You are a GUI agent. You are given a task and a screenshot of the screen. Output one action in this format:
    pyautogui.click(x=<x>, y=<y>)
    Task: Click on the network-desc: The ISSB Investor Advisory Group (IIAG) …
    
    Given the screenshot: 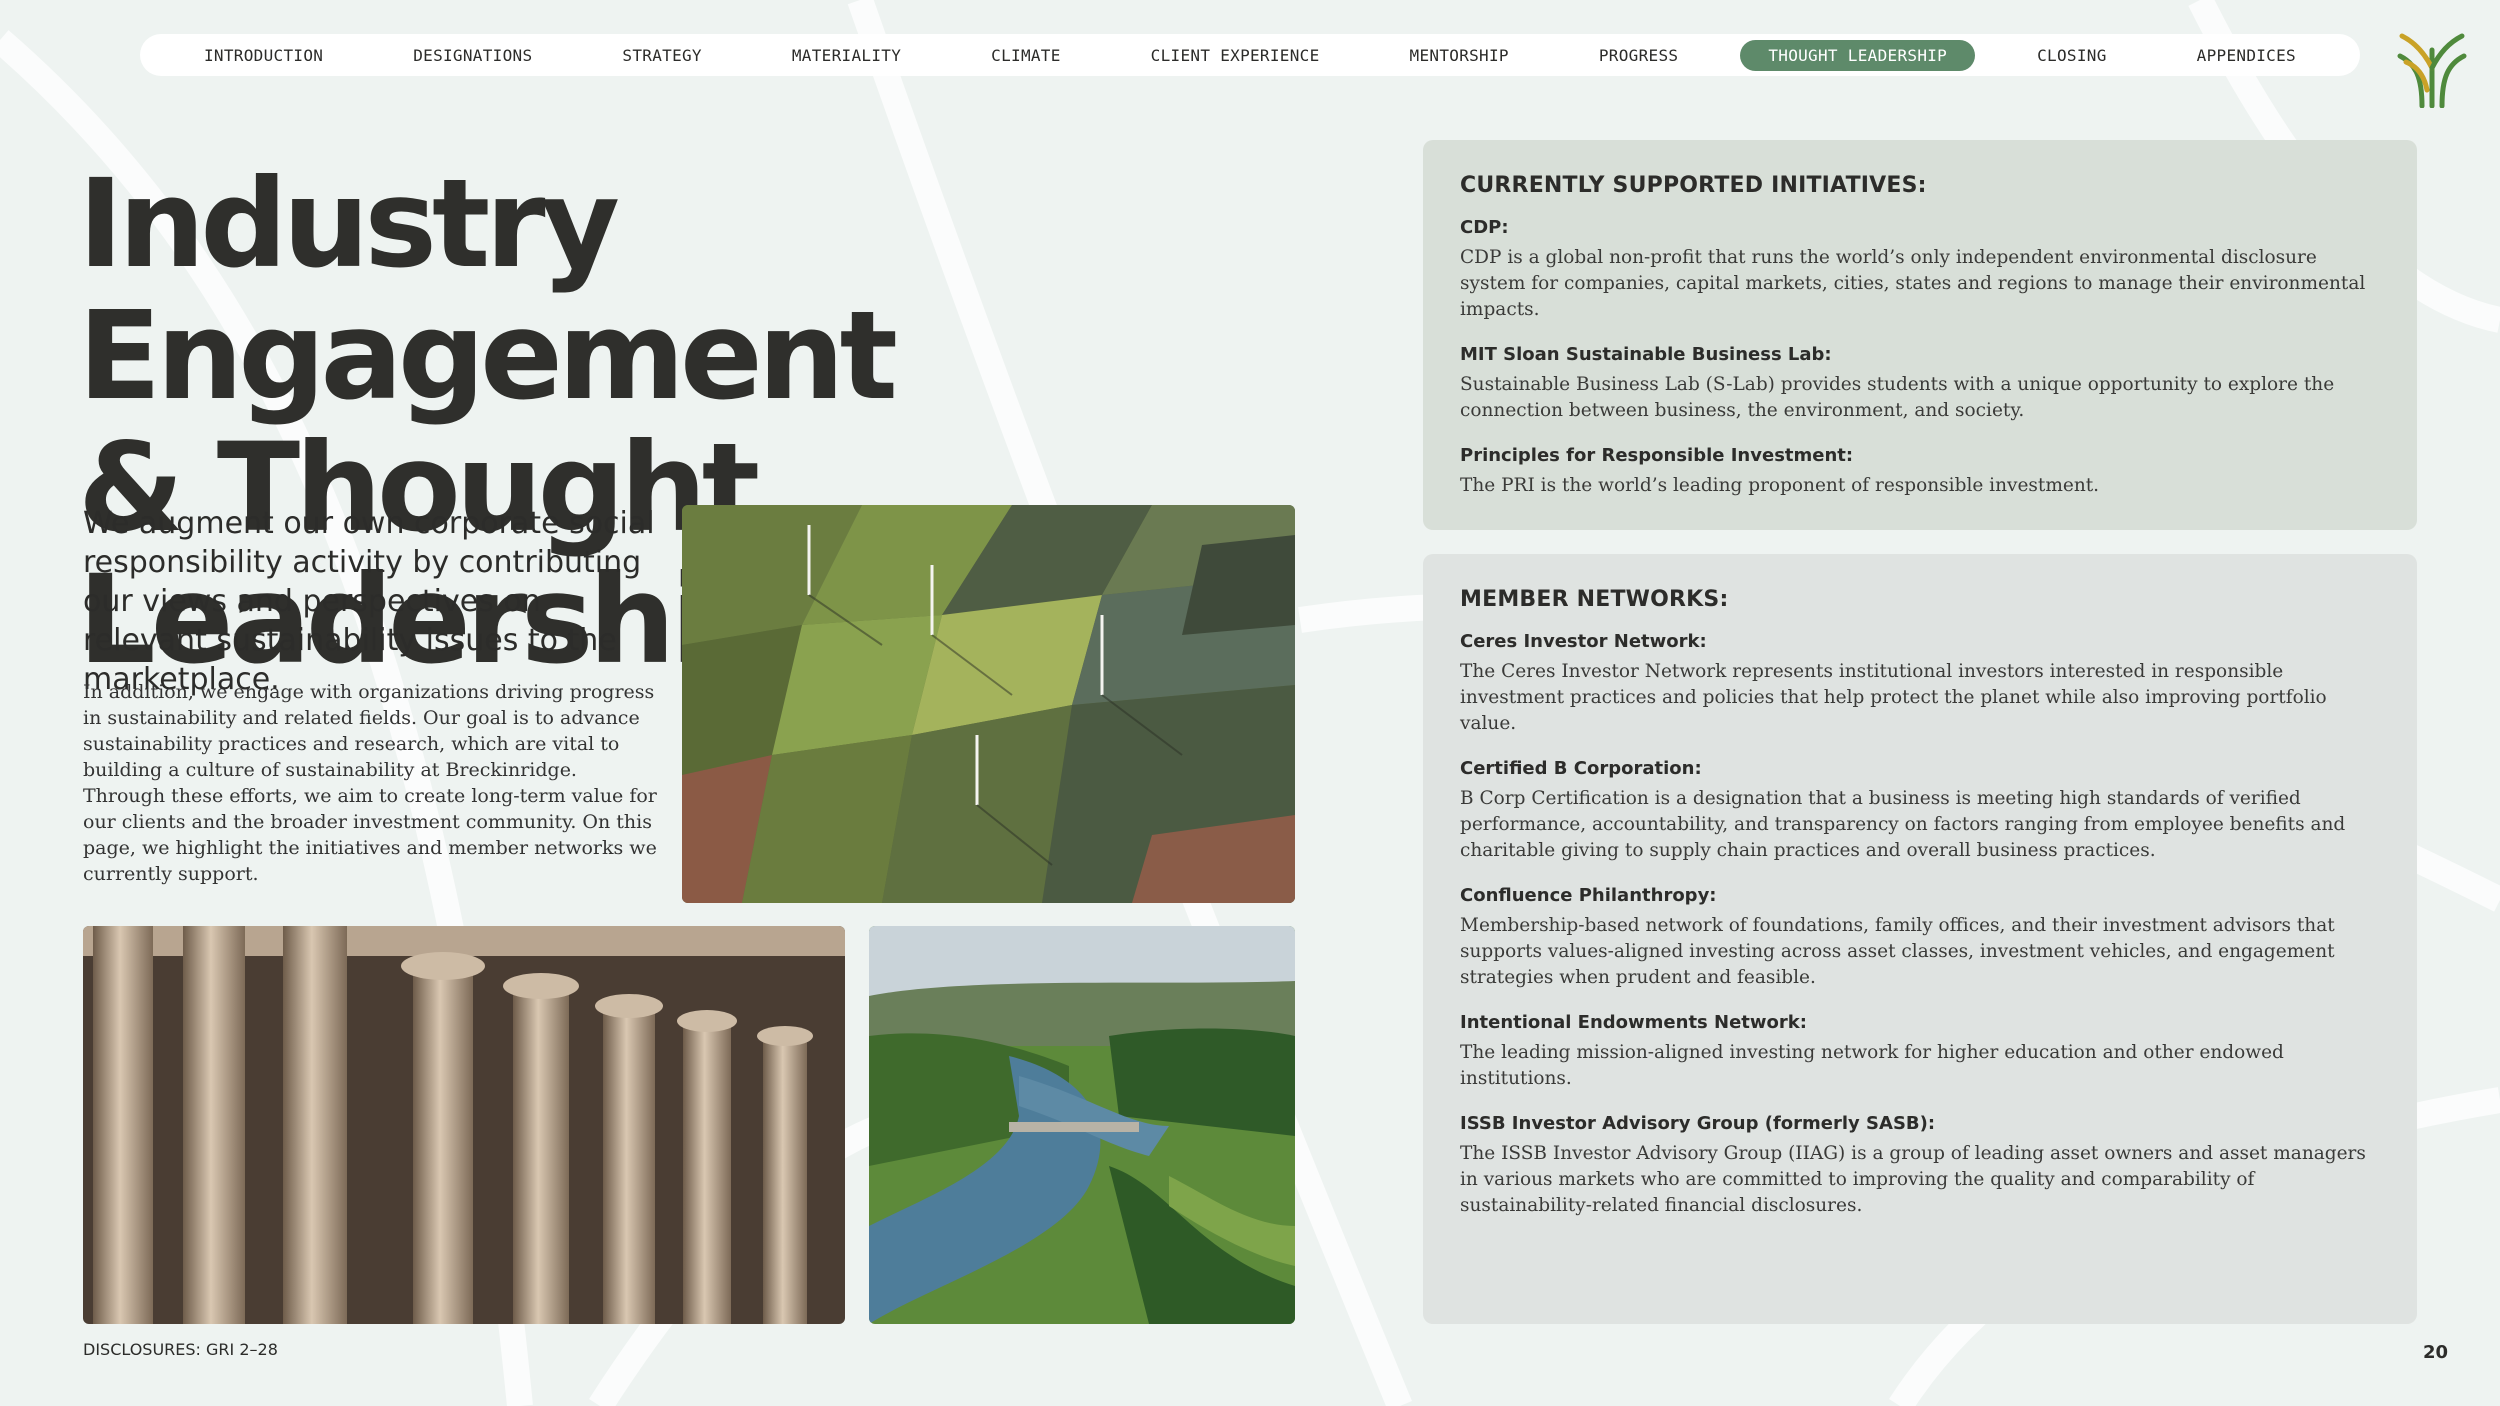 What is the action you would take?
    pyautogui.click(x=1913, y=1179)
    